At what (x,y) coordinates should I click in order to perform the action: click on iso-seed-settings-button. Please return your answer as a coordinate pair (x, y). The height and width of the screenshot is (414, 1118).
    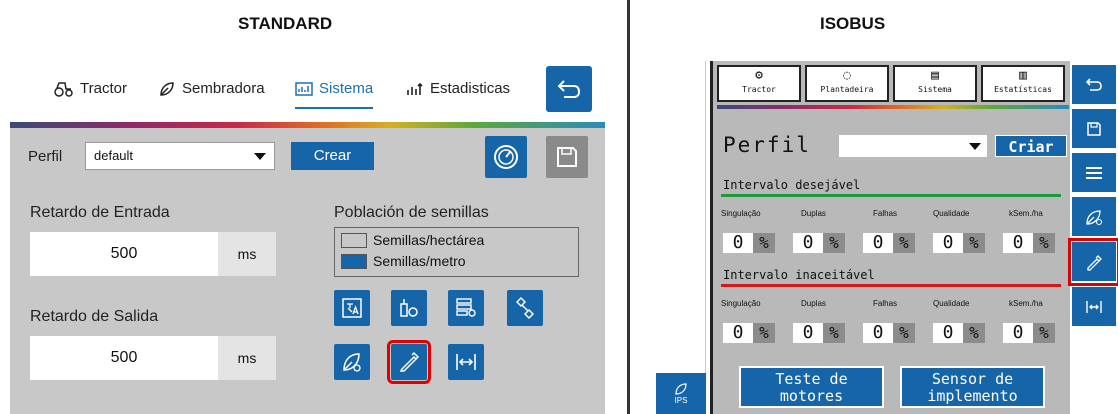
    Looking at the image, I should click on (1094, 217).